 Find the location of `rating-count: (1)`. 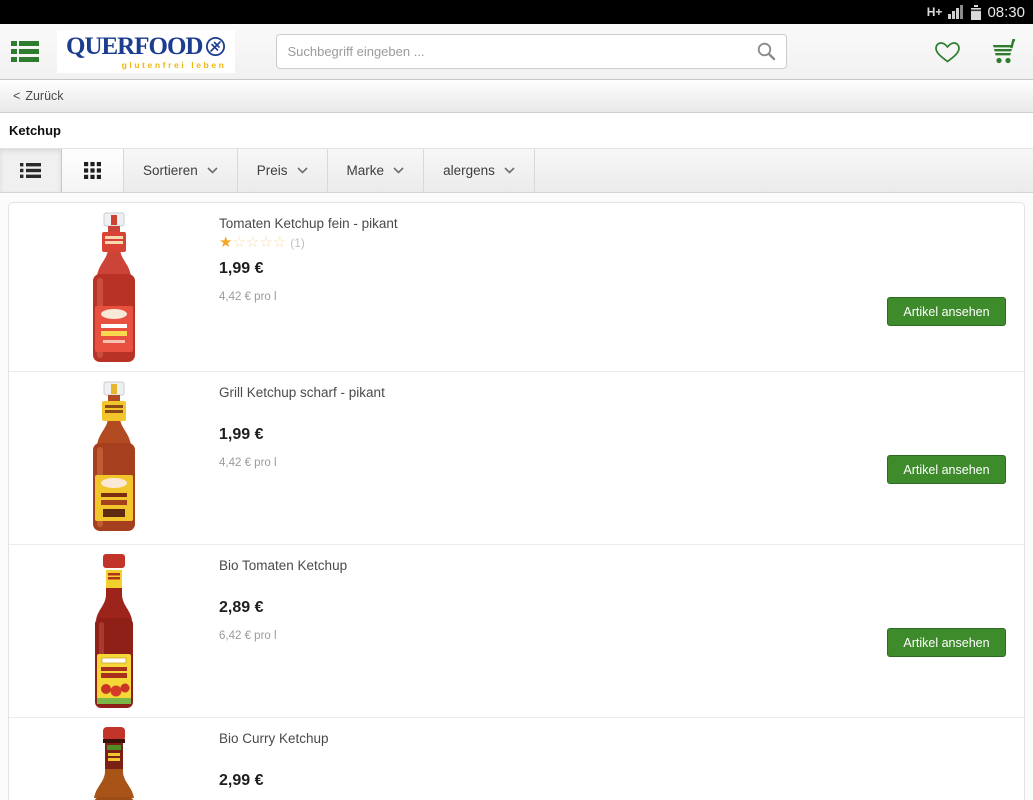

rating-count: (1) is located at coordinates (297, 243).